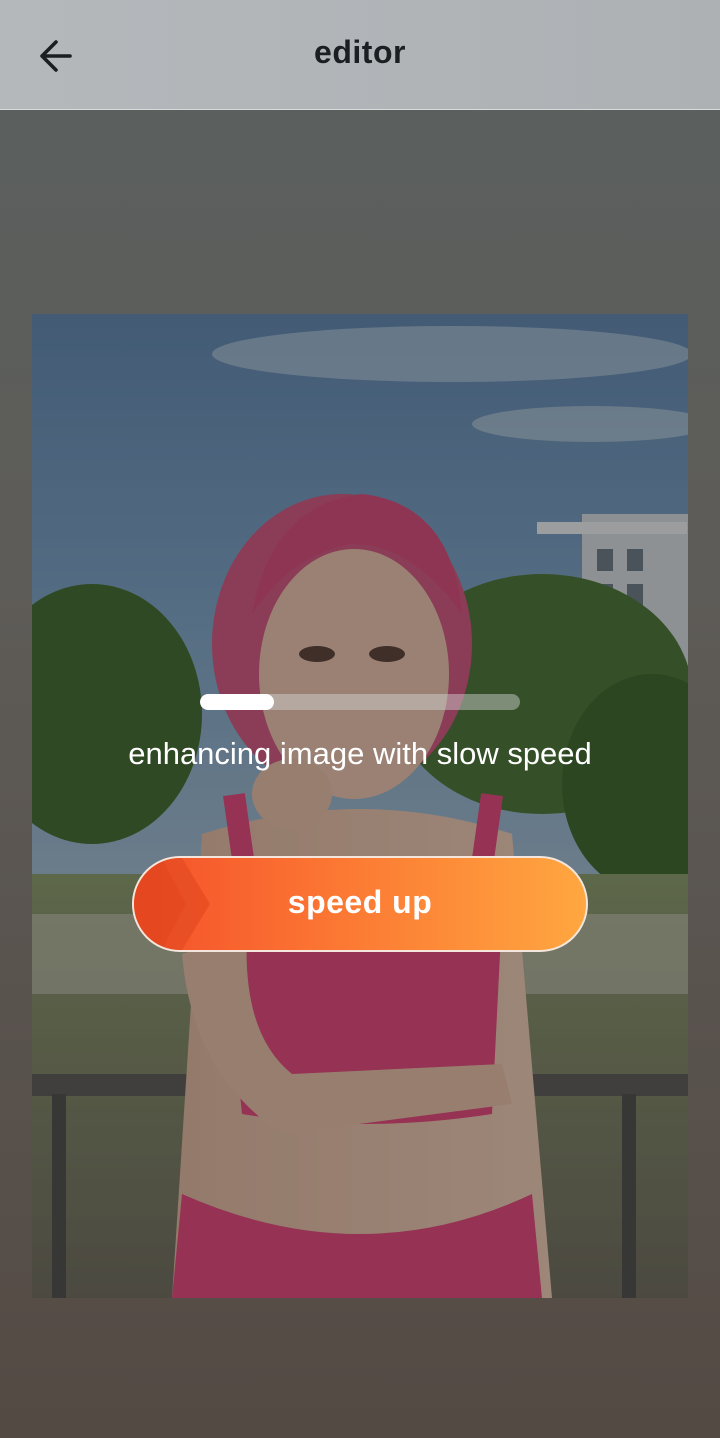  I want to click on top-app-bar: editor, so click(360, 55).